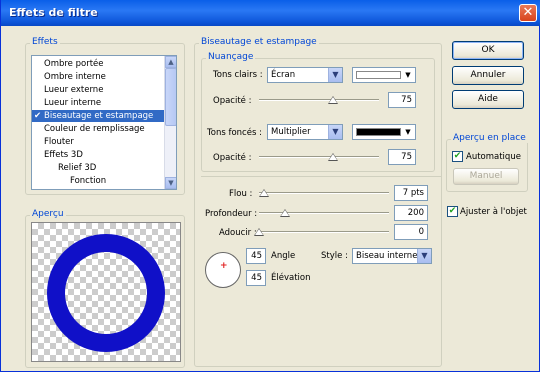 This screenshot has height=372, width=540. I want to click on shadows-color-swatch, so click(378, 132).